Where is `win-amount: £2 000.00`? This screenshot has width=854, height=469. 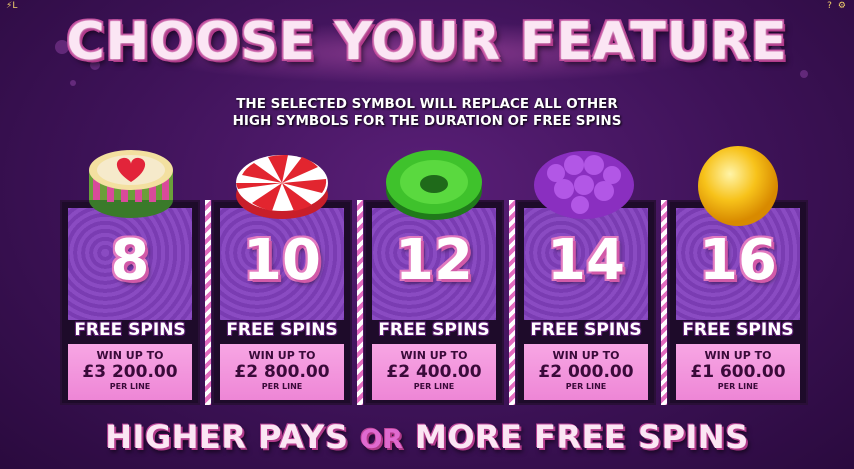 win-amount: £2 000.00 is located at coordinates (586, 372).